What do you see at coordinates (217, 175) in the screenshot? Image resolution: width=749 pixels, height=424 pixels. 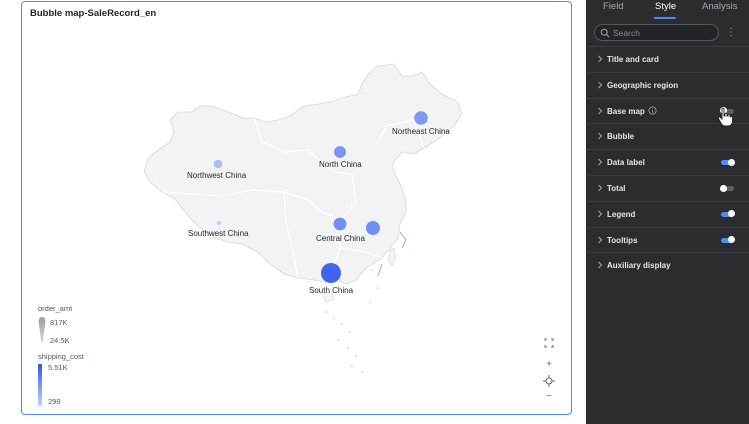 I see `label-northwest-china: Northwest China` at bounding box center [217, 175].